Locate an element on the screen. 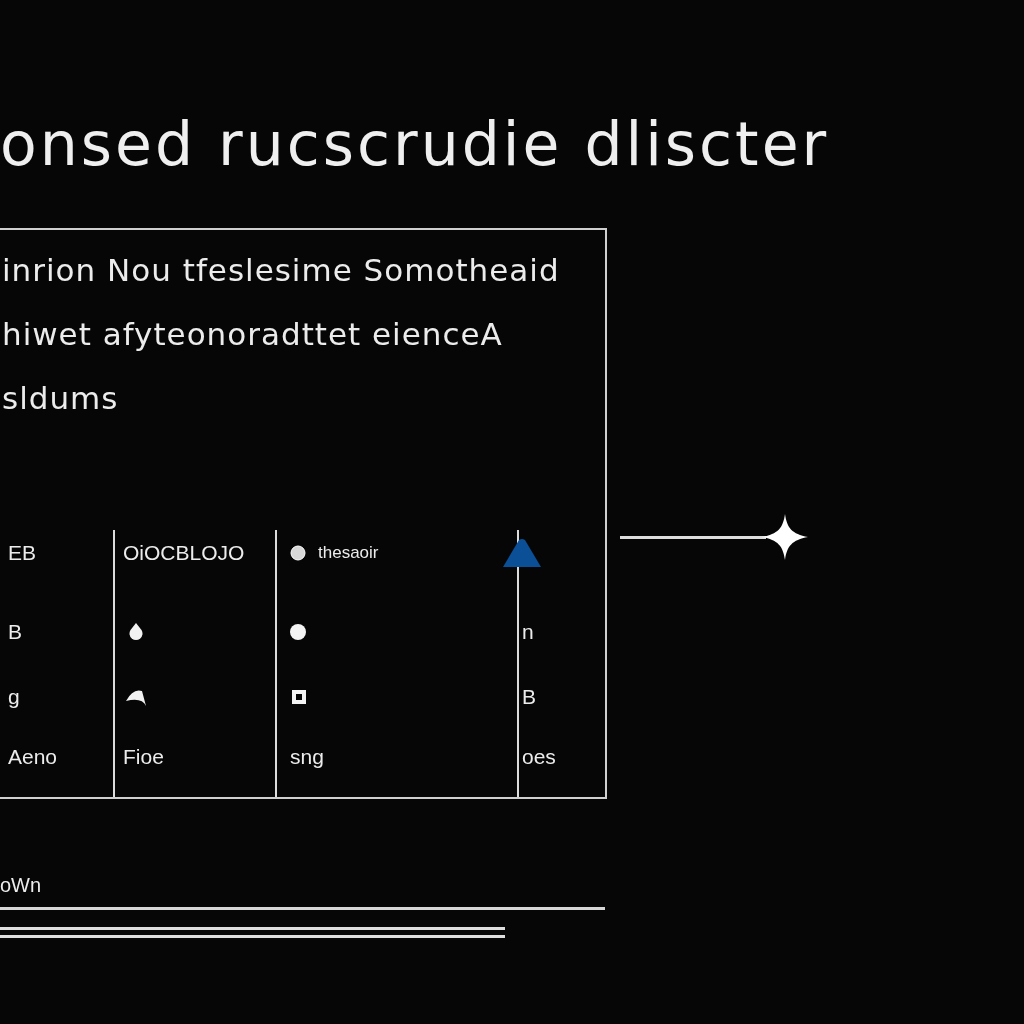  dot-icon is located at coordinates (298, 632).